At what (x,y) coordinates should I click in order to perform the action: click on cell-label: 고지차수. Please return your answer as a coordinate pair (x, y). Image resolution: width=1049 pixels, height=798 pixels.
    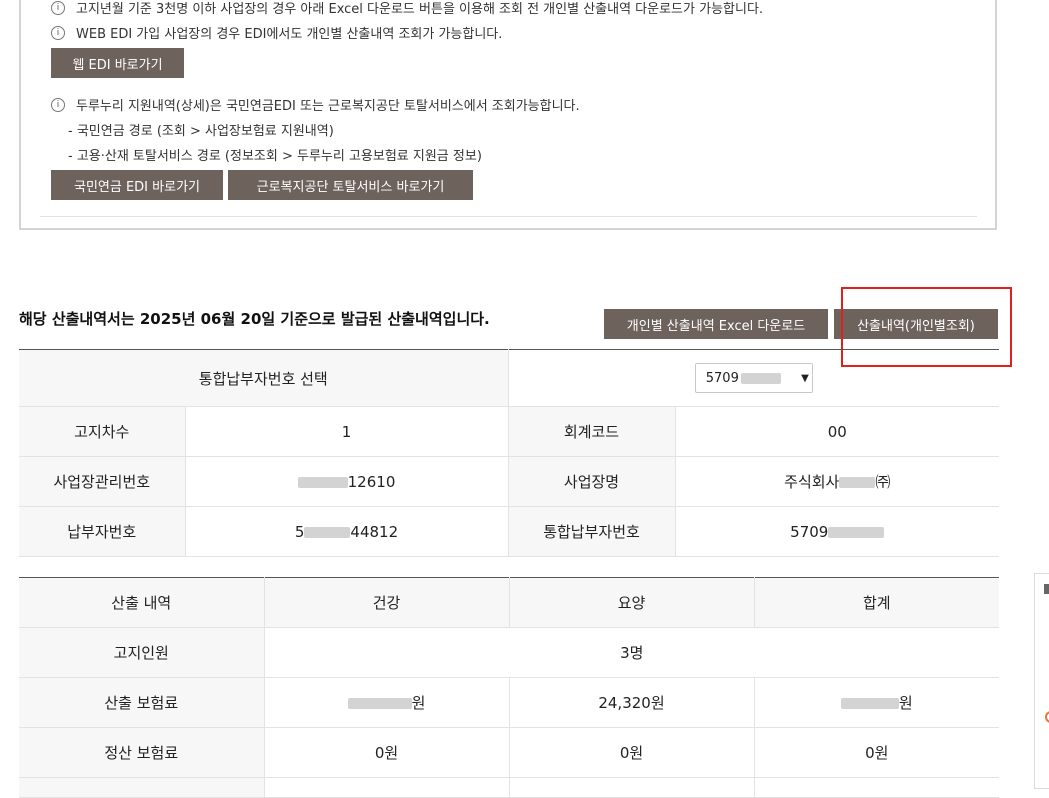
    Looking at the image, I should click on (102, 431).